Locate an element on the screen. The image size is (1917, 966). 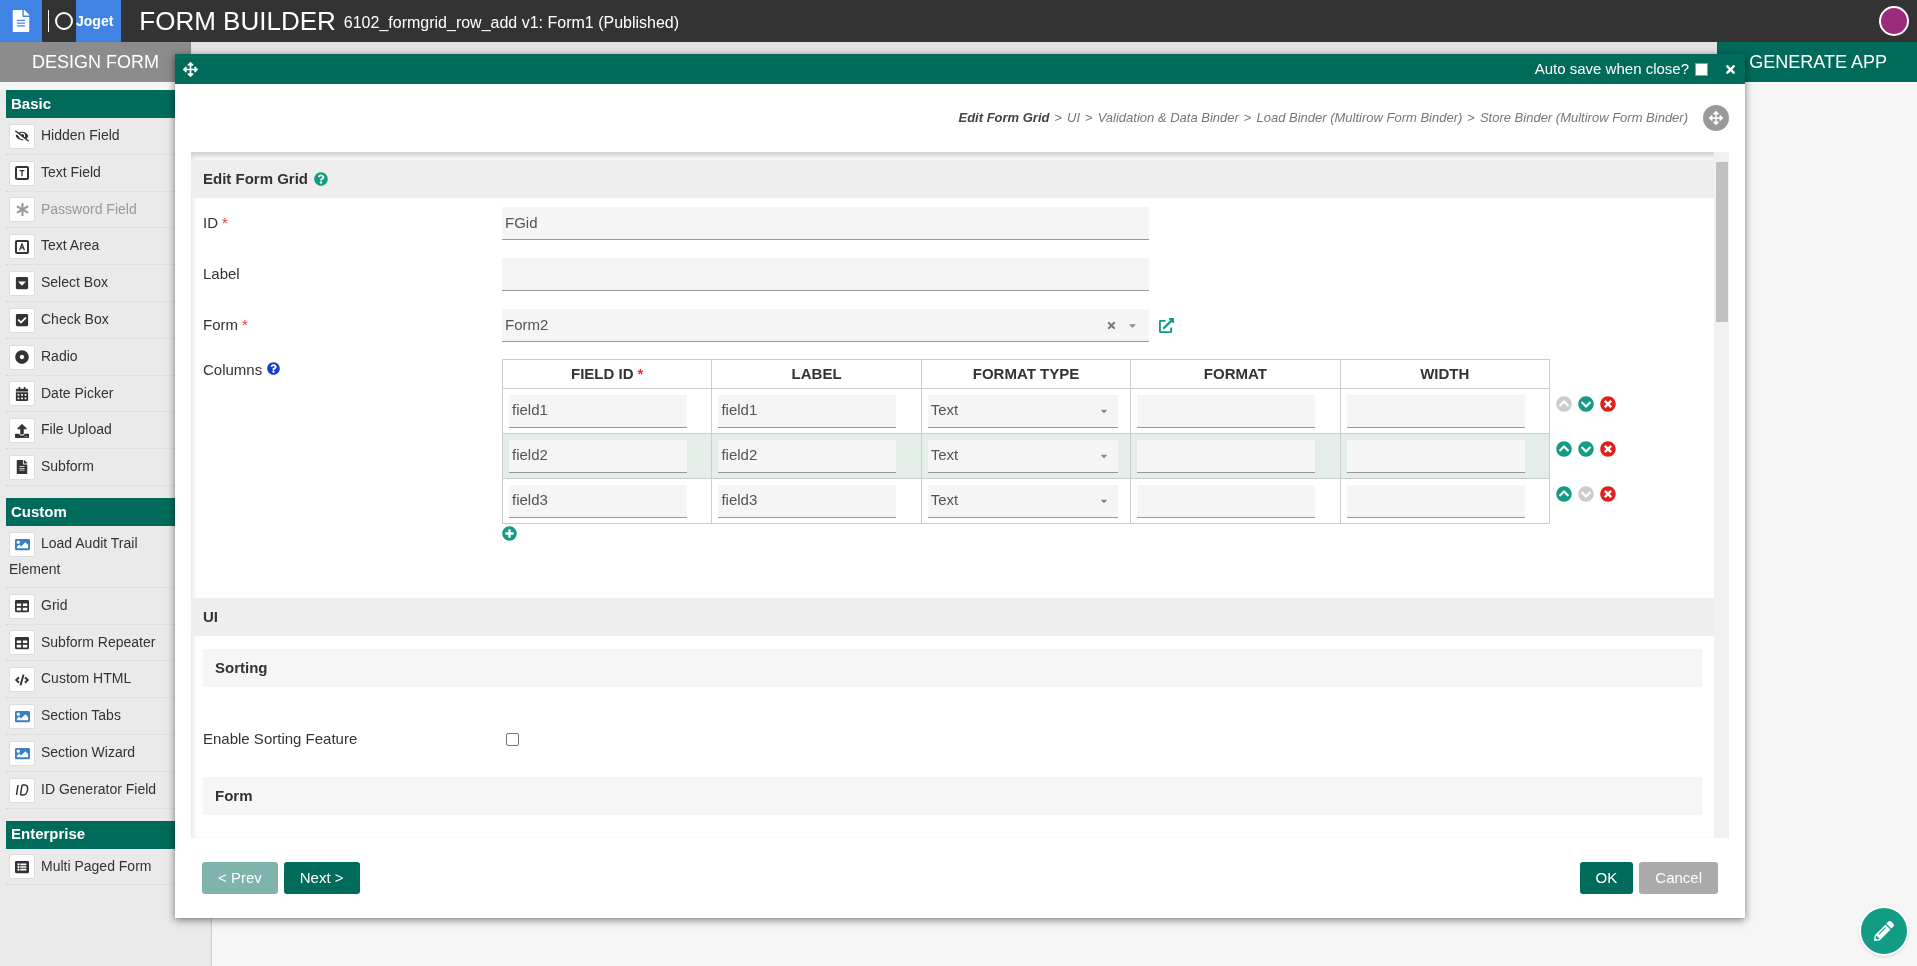
palette-item: Select Box is located at coordinates (91, 283).